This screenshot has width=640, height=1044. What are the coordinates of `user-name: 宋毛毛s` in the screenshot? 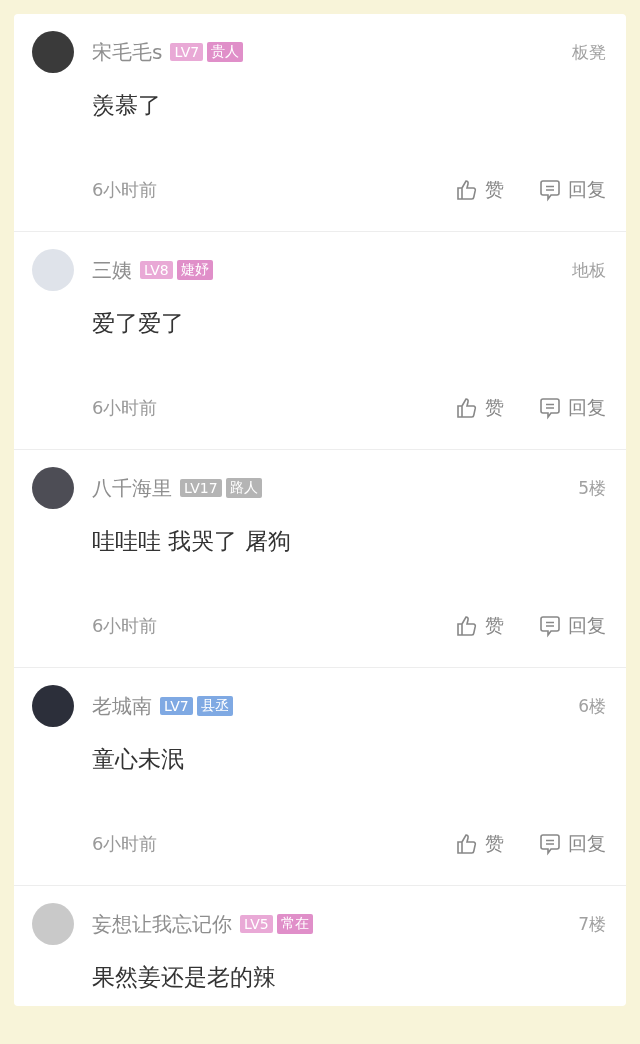 It's located at (127, 52).